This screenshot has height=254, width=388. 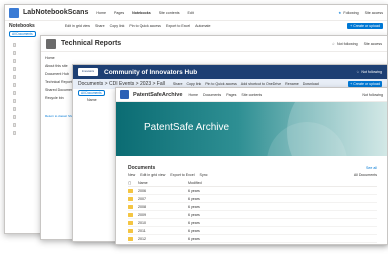 I want to click on cmd-sync: Sync, so click(x=204, y=175).